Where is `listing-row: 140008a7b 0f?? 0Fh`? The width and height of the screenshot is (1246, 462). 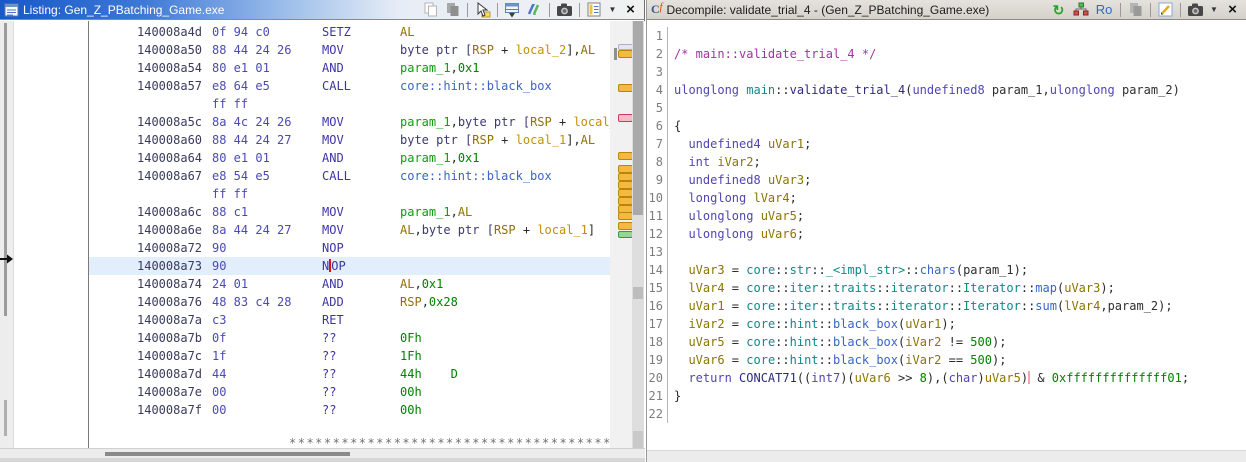
listing-row: 140008a7b 0f?? 0Fh is located at coordinates (349, 338).